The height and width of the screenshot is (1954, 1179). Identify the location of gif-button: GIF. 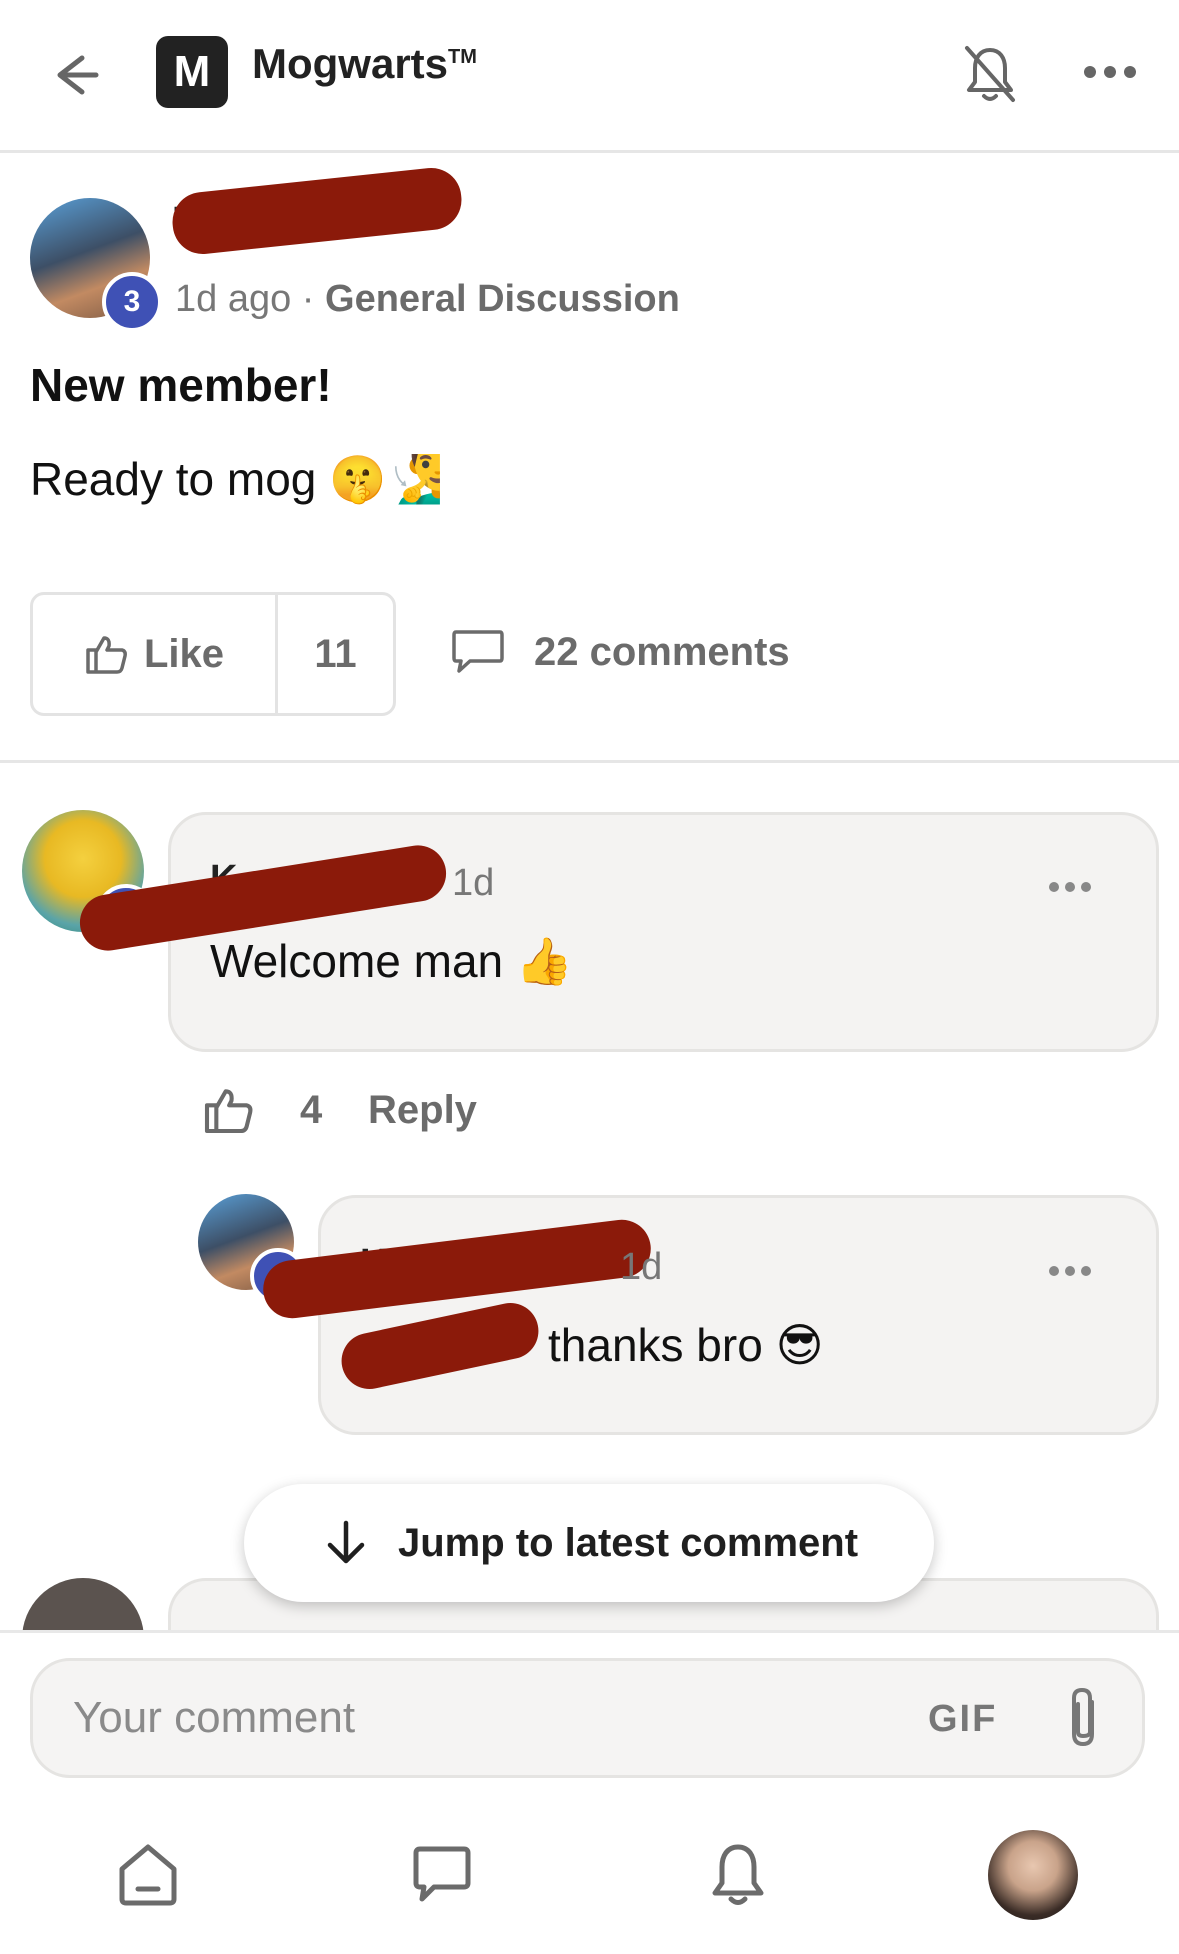
(962, 1719).